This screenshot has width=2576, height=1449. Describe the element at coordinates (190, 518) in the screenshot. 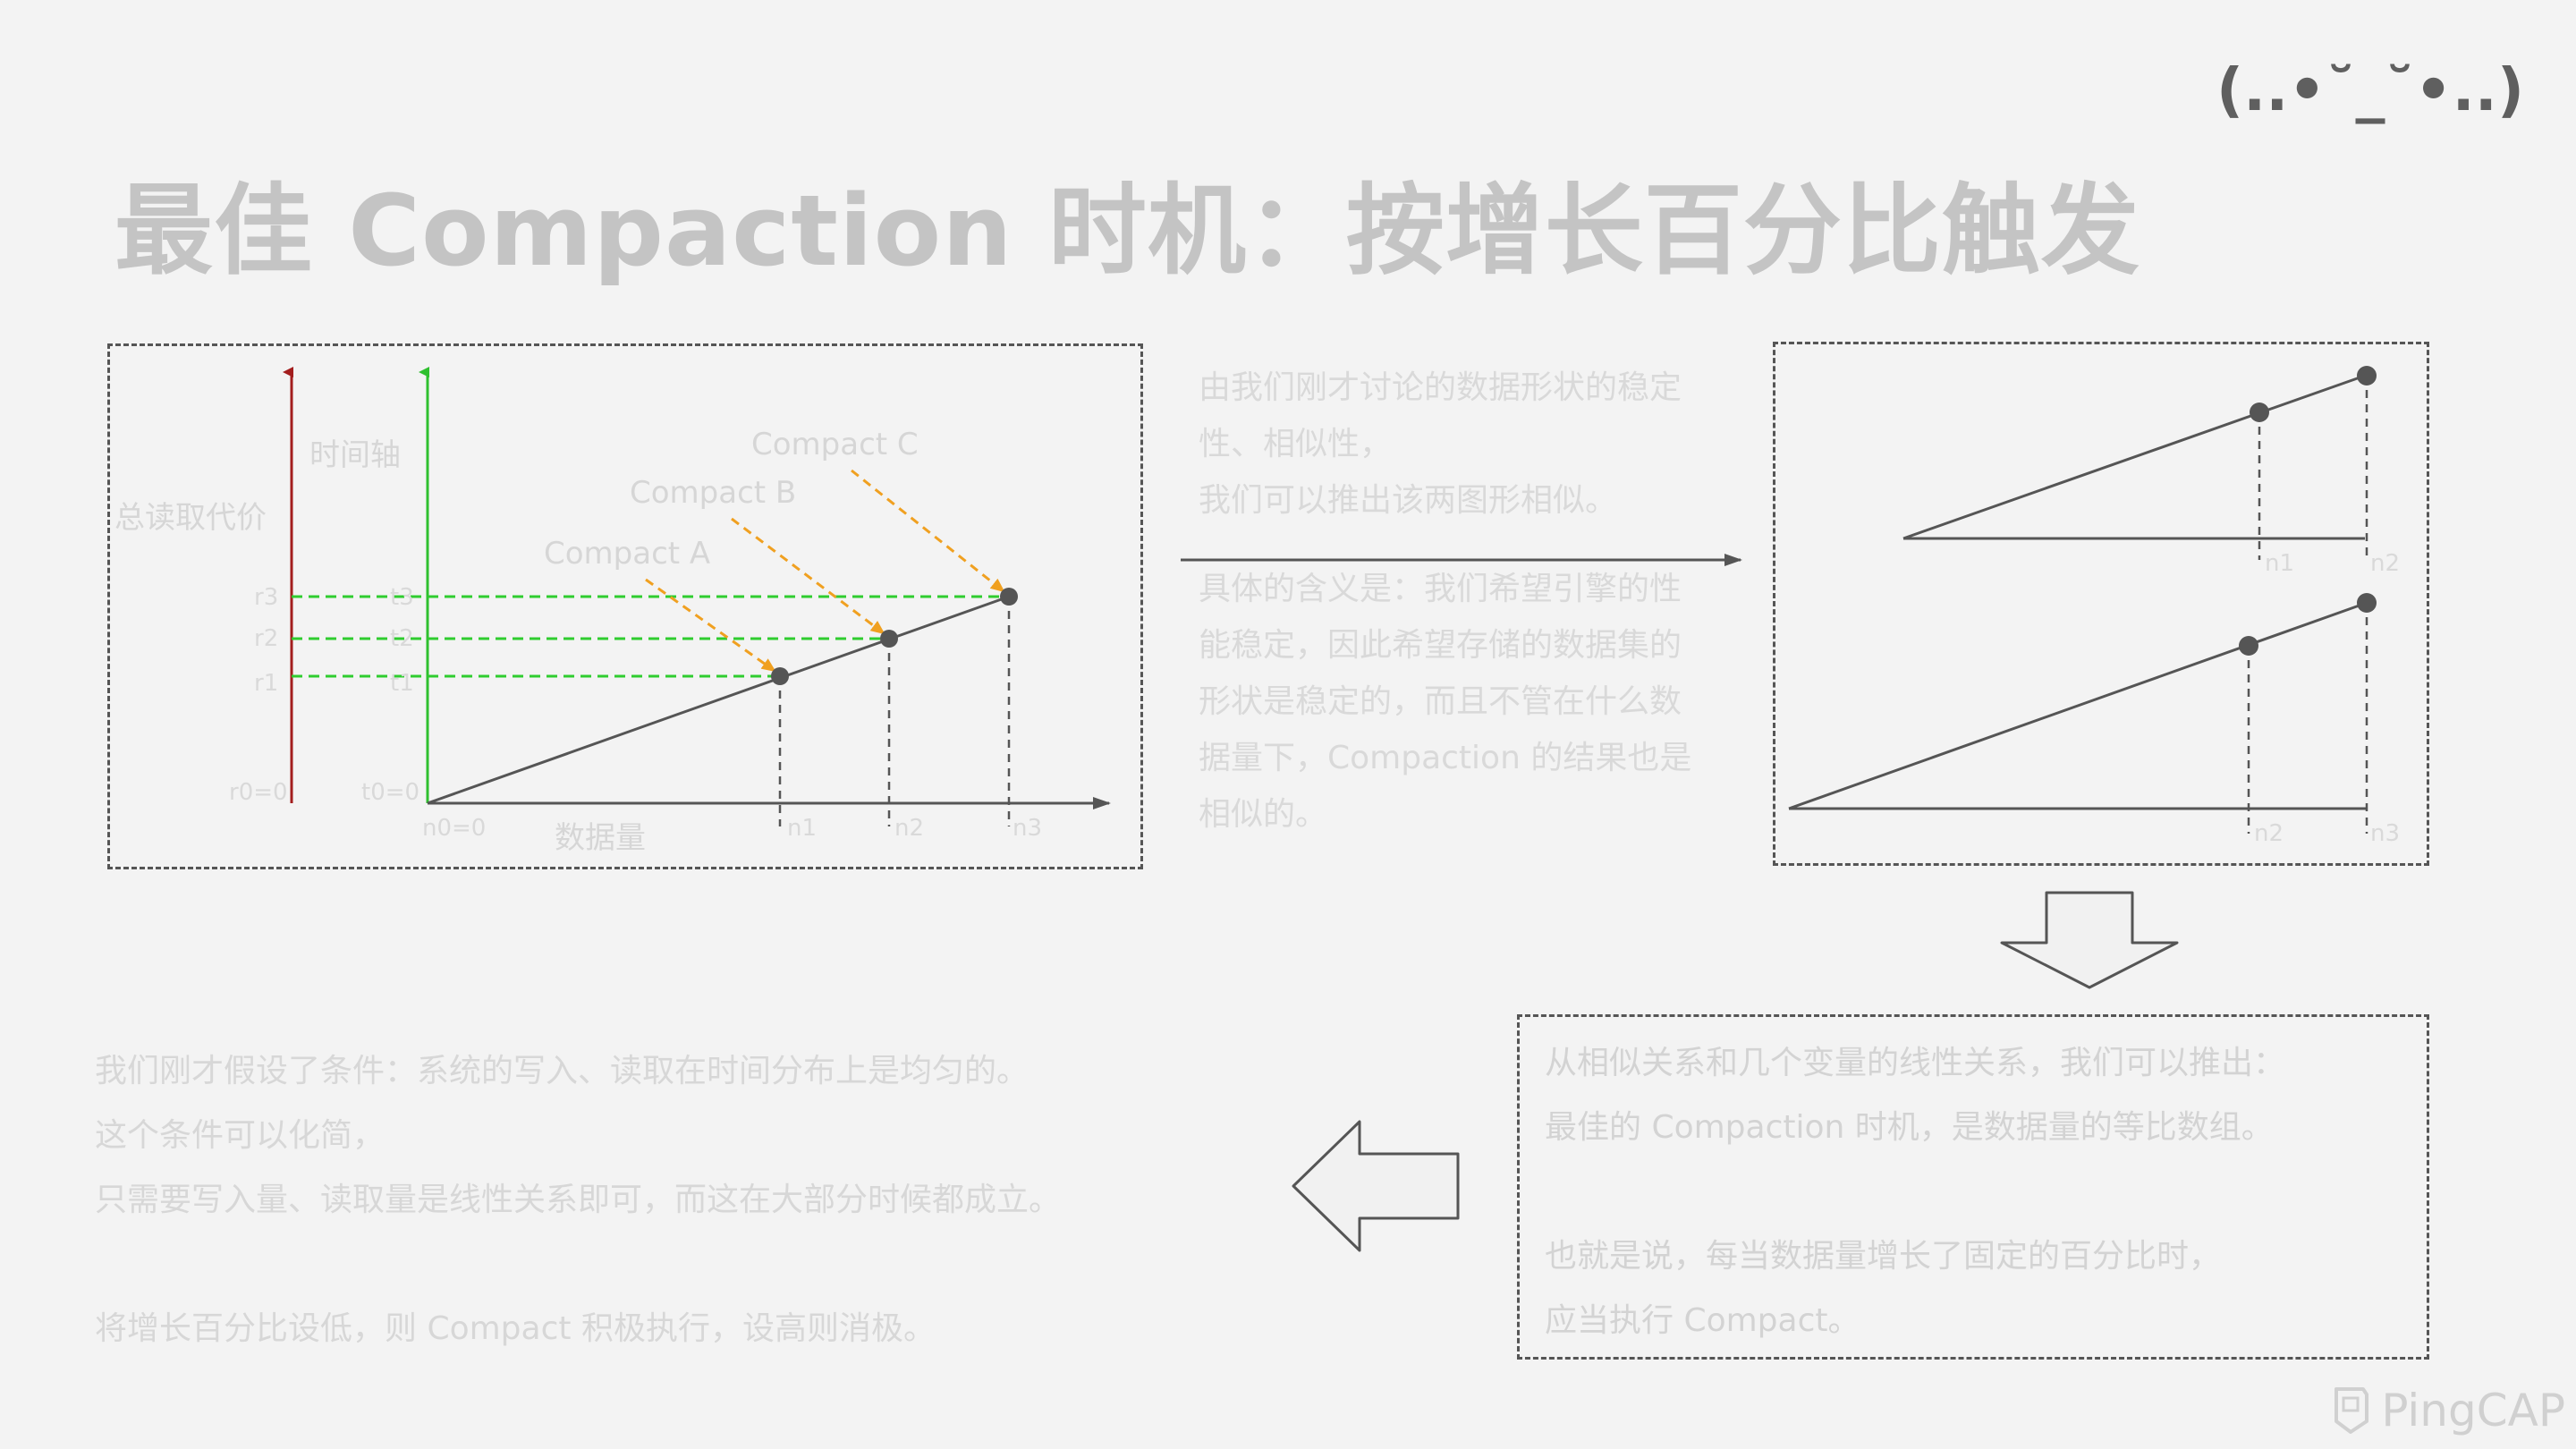

I see `cost-axis-label: 总读取代价` at that location.